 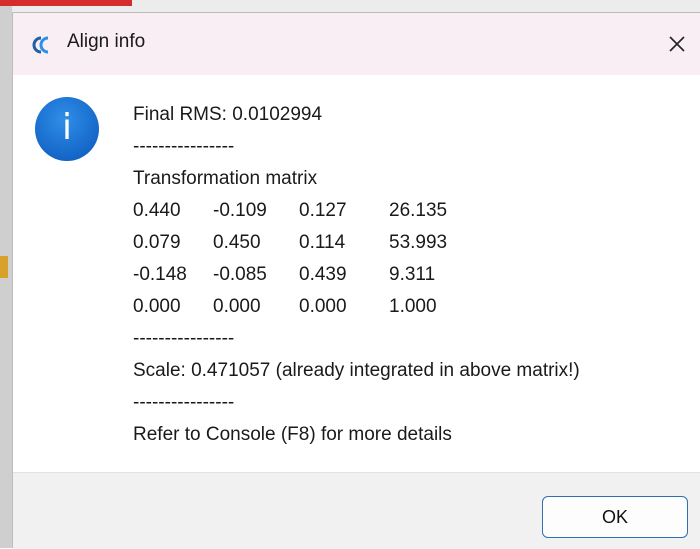 I want to click on final-rms-text: Final RMS: 0.0102994, so click(x=228, y=114).